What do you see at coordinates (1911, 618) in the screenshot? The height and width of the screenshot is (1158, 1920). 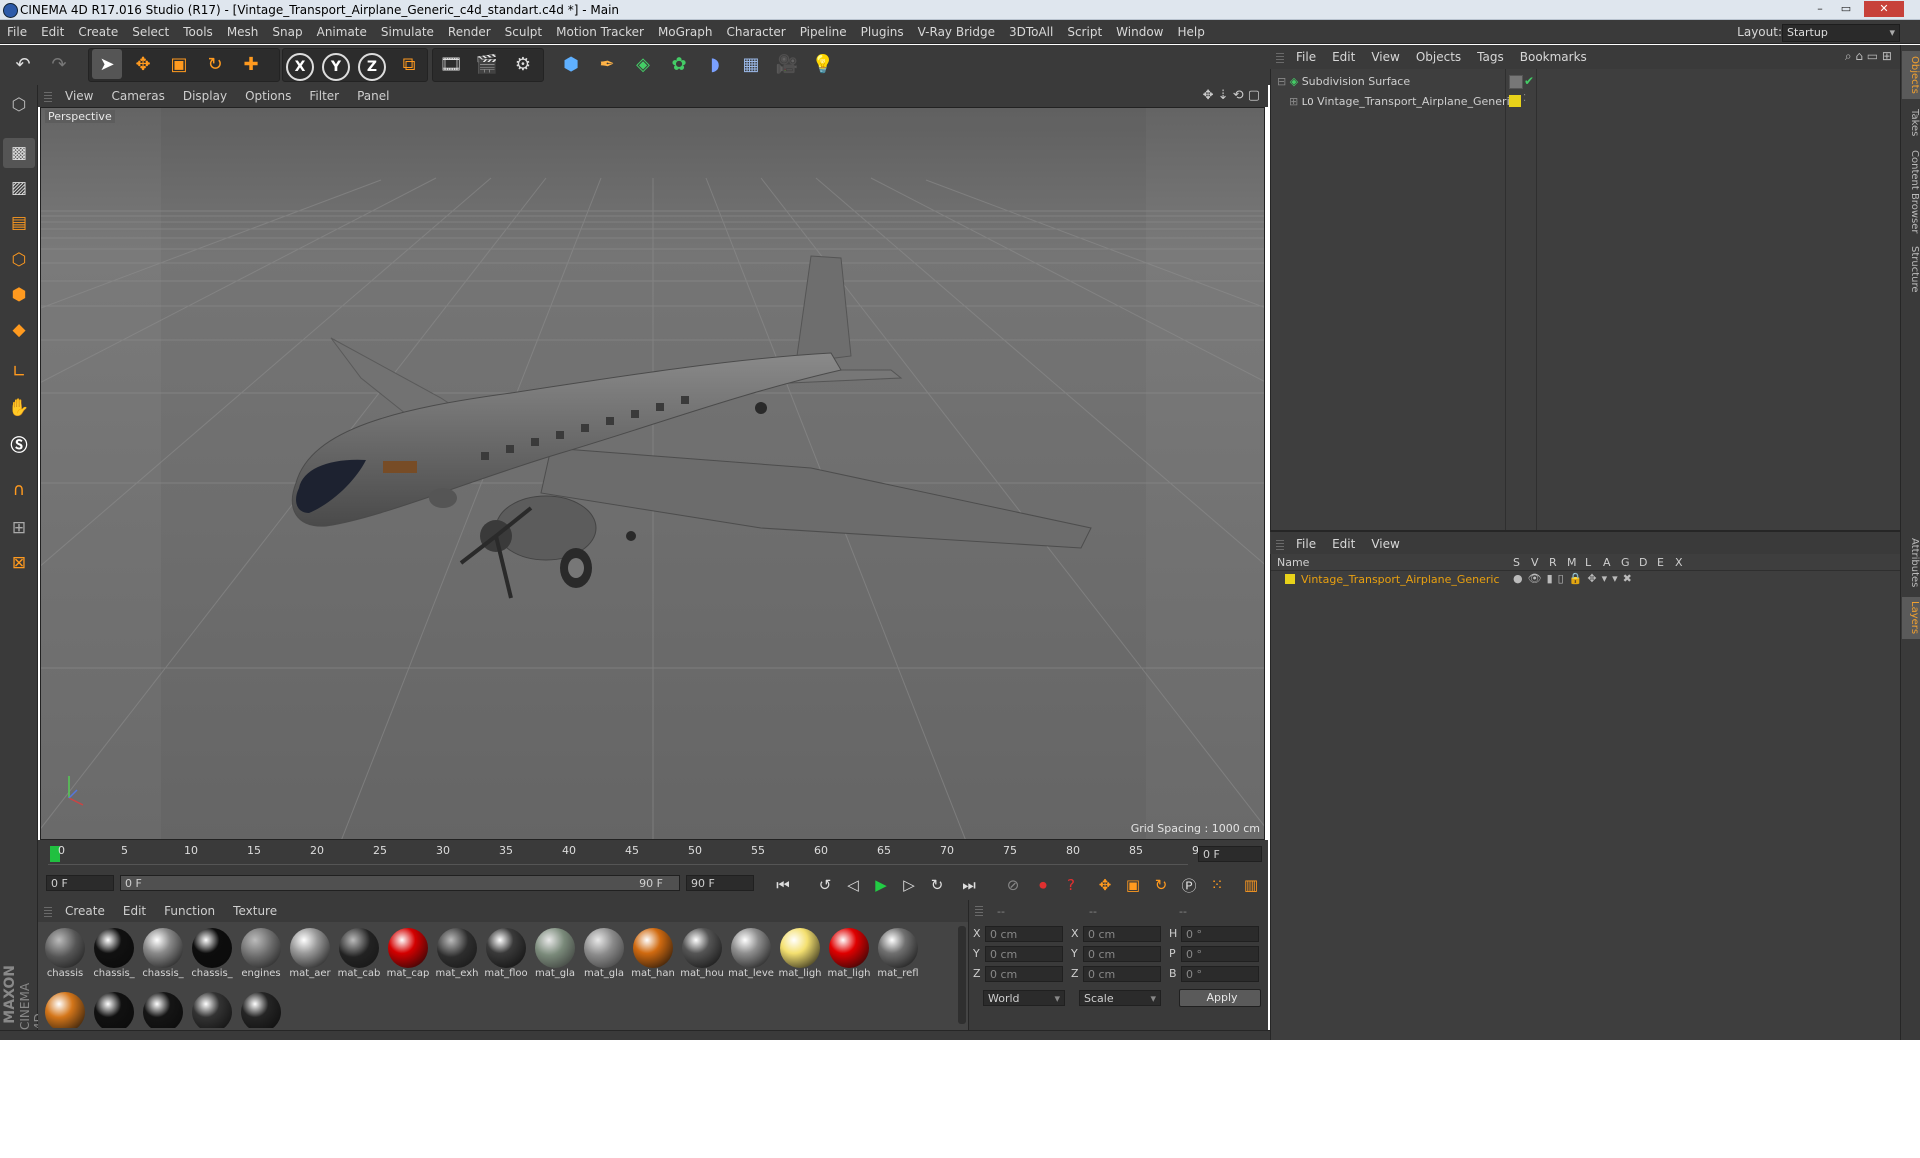 I see `tab-layers: Layers` at bounding box center [1911, 618].